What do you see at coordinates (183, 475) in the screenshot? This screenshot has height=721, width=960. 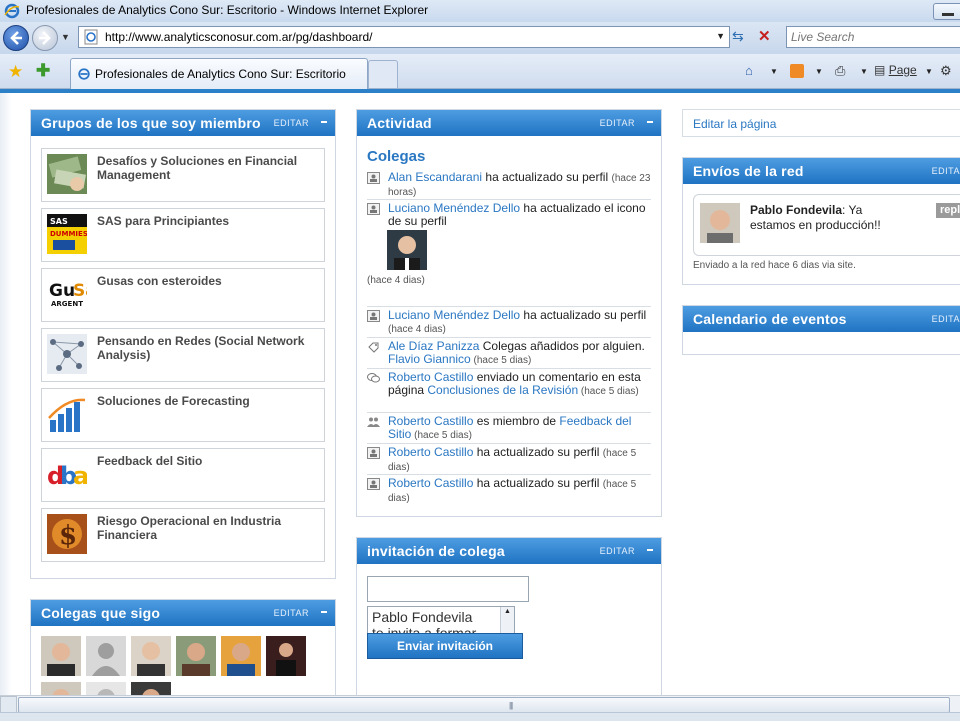 I see `group-item: dba Feedback del Sitio` at bounding box center [183, 475].